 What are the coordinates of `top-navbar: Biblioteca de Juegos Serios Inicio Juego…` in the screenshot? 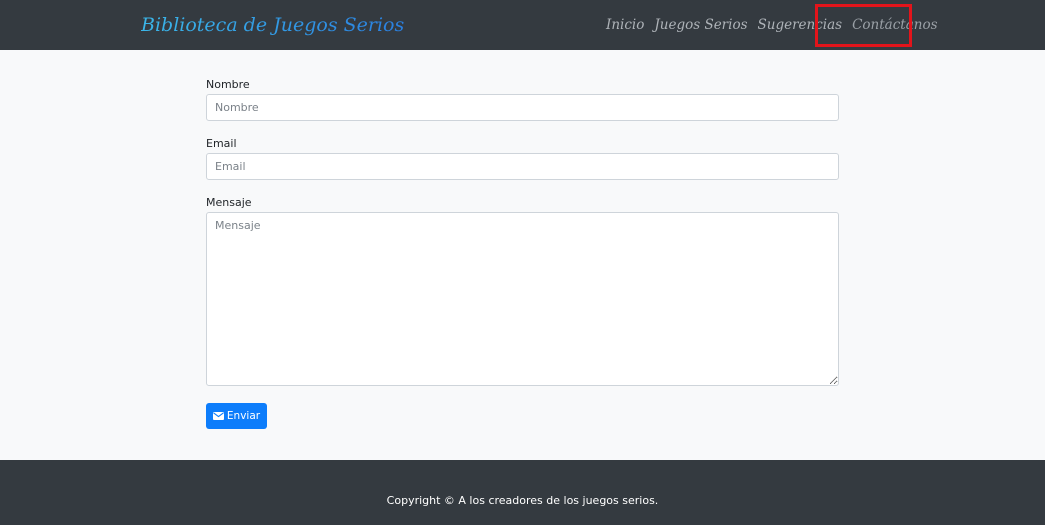 It's located at (522, 25).